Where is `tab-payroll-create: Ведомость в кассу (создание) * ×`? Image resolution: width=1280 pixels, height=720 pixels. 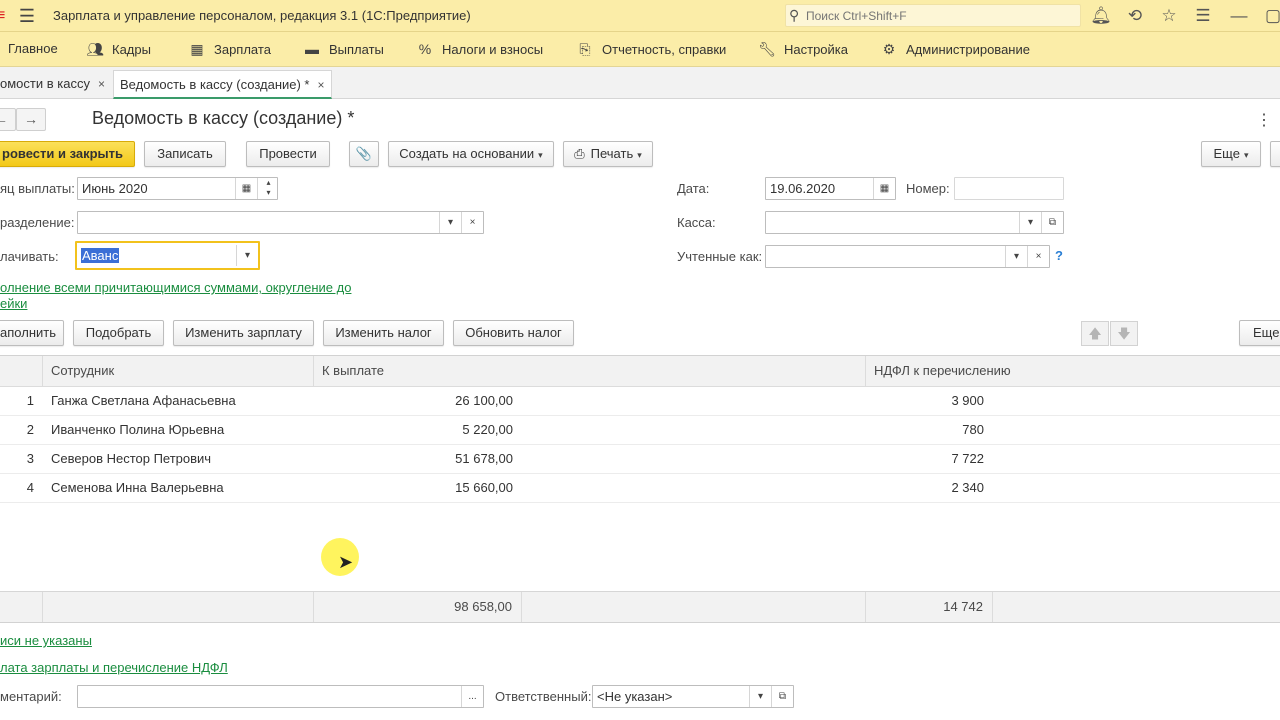 tab-payroll-create: Ведомость в кассу (создание) * × is located at coordinates (222, 84).